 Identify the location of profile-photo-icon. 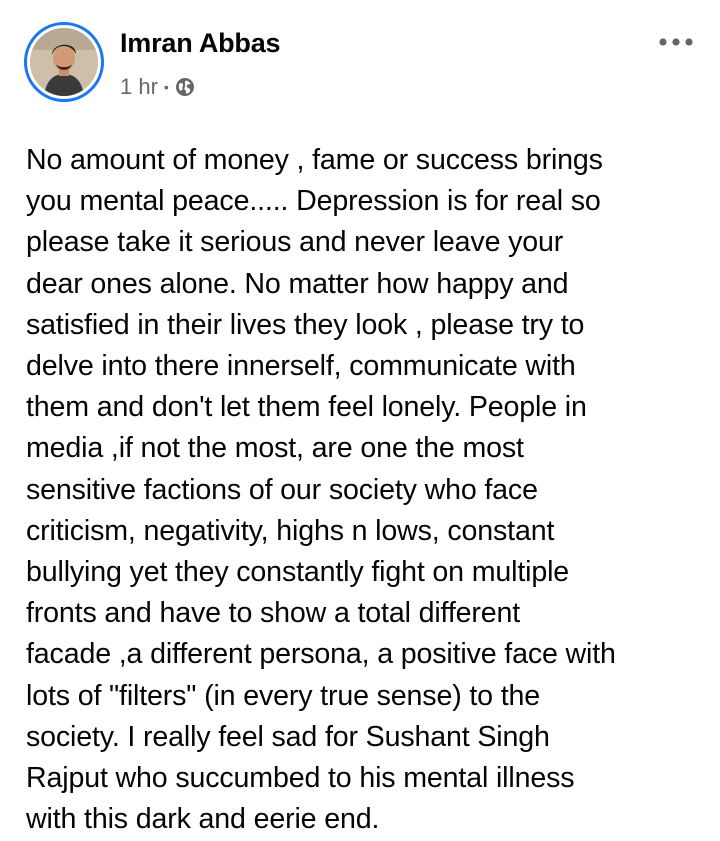
(64, 62).